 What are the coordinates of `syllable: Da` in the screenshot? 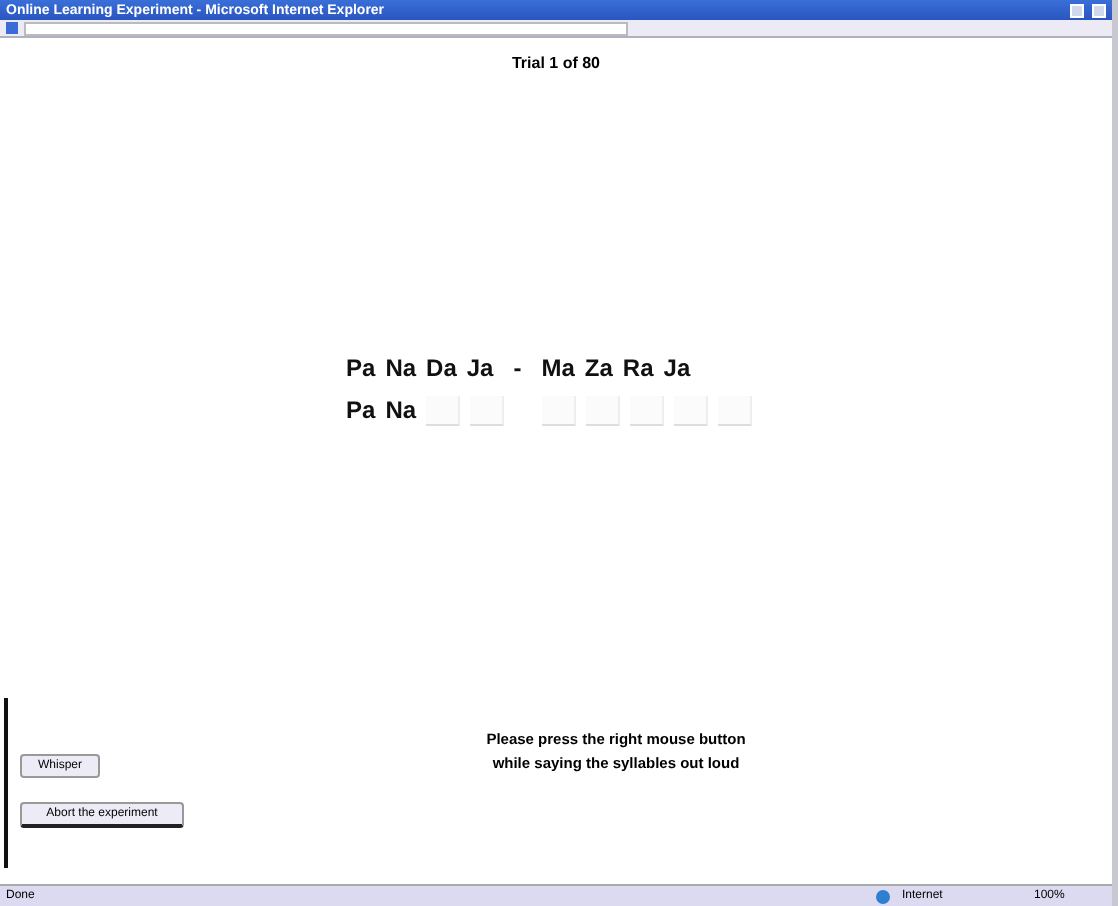 It's located at (441, 368).